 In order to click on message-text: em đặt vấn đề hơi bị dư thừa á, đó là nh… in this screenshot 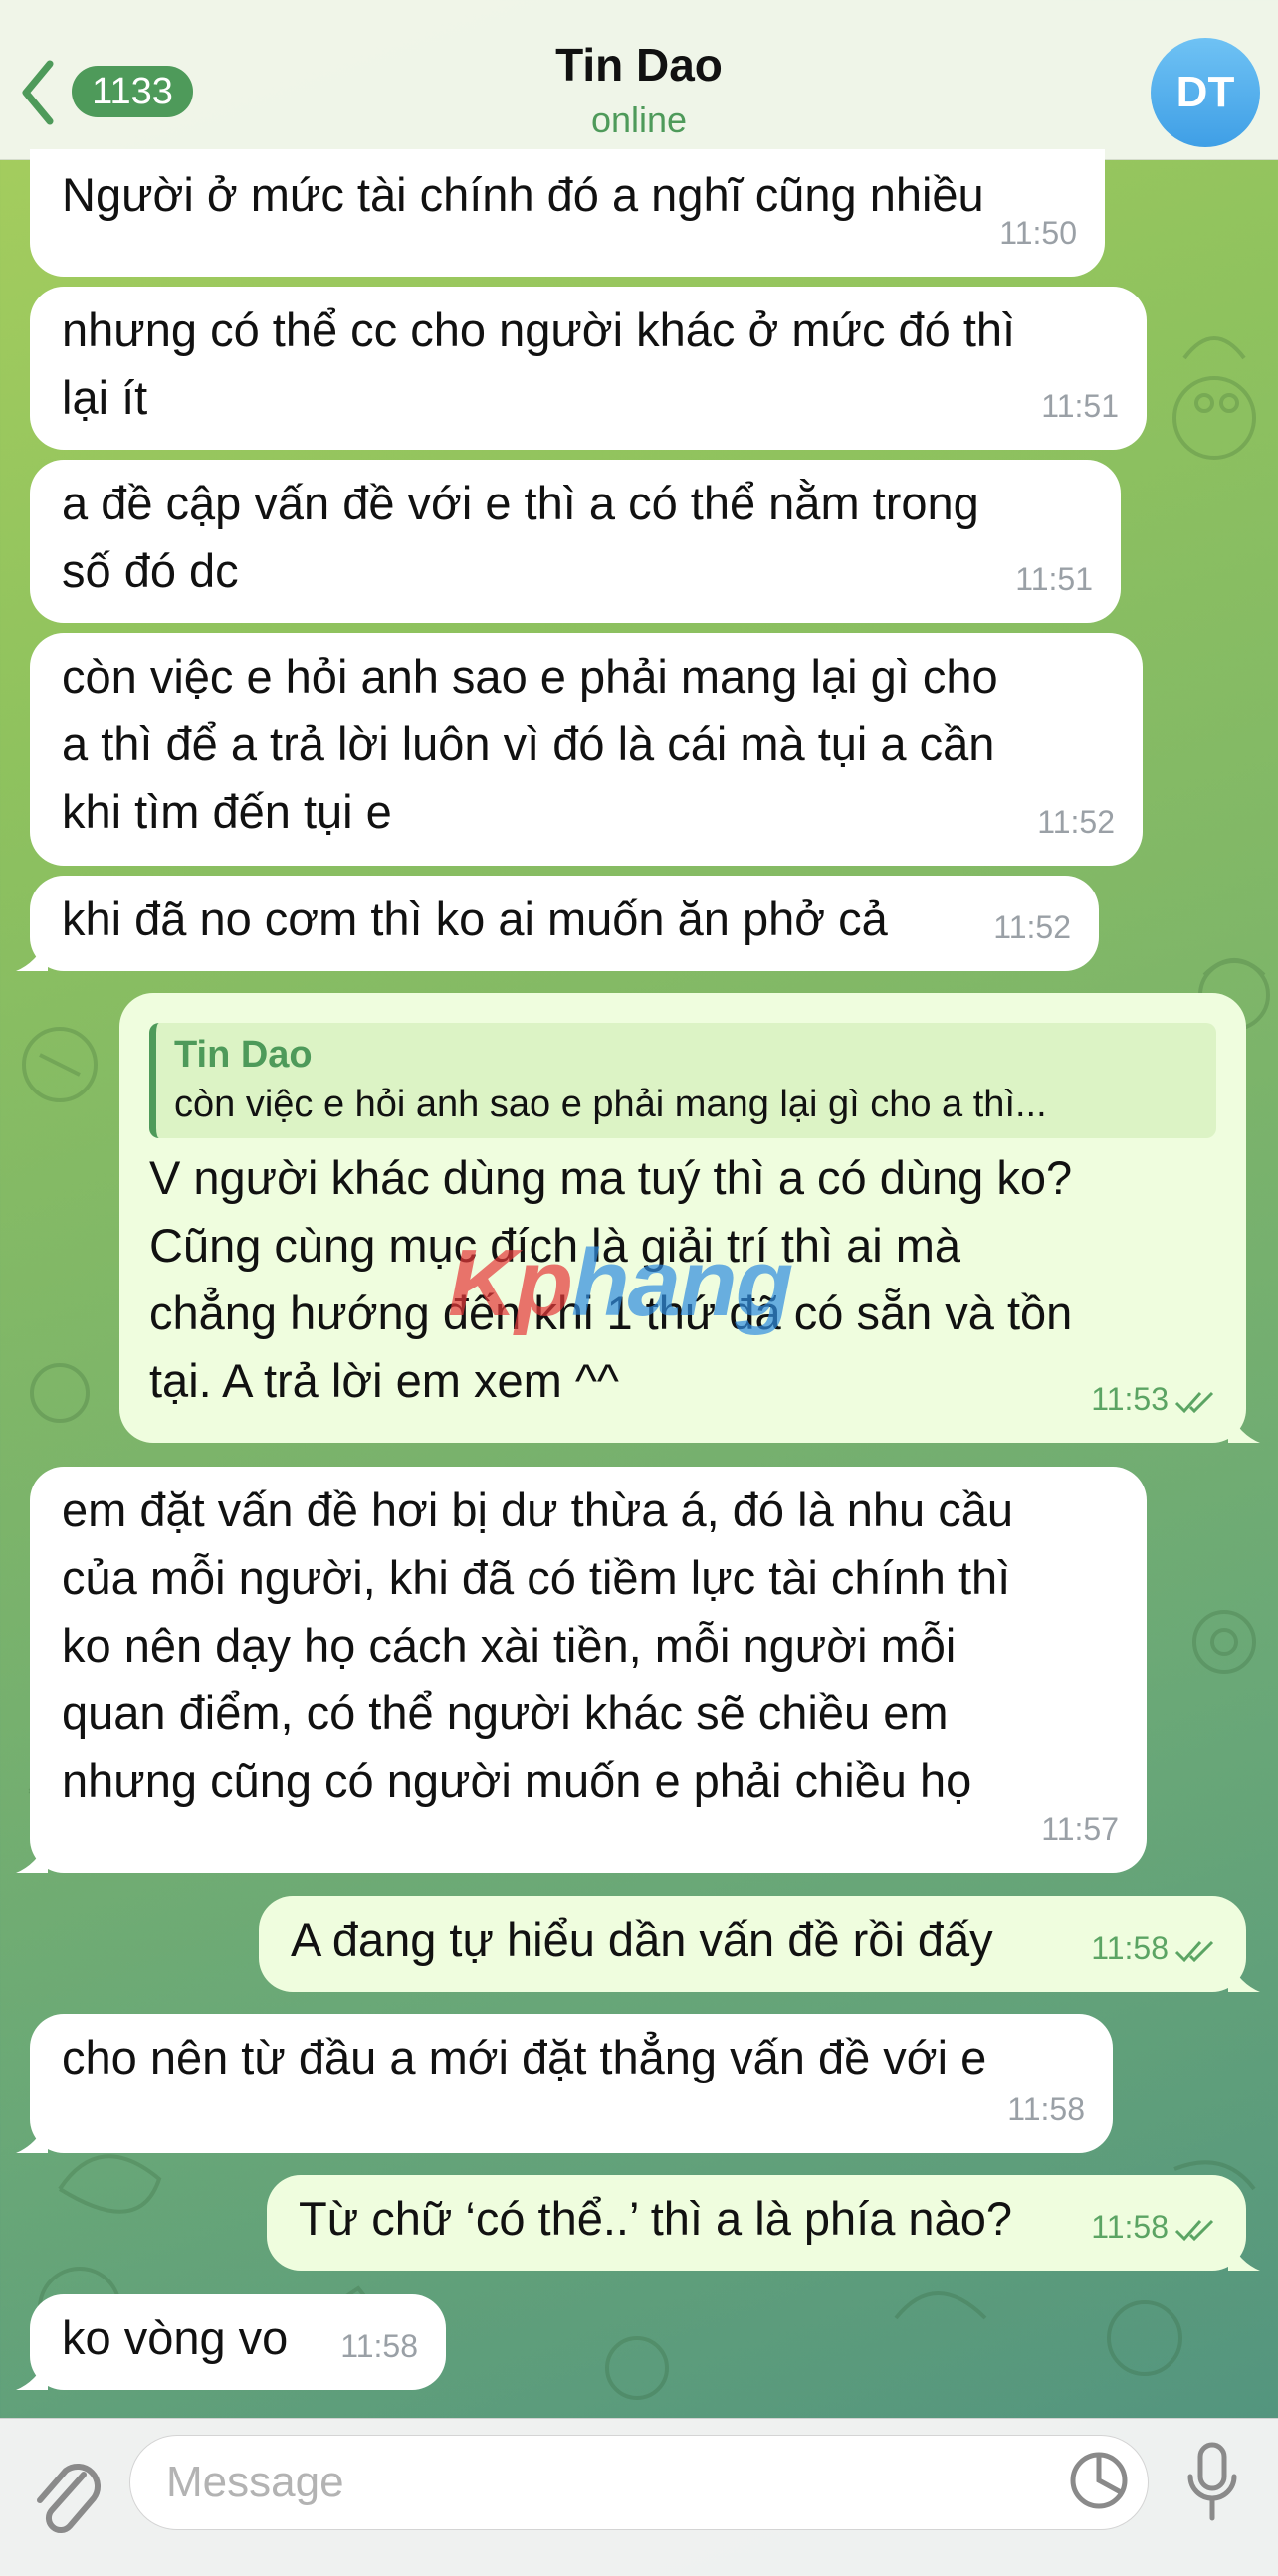, I will do `click(538, 1645)`.